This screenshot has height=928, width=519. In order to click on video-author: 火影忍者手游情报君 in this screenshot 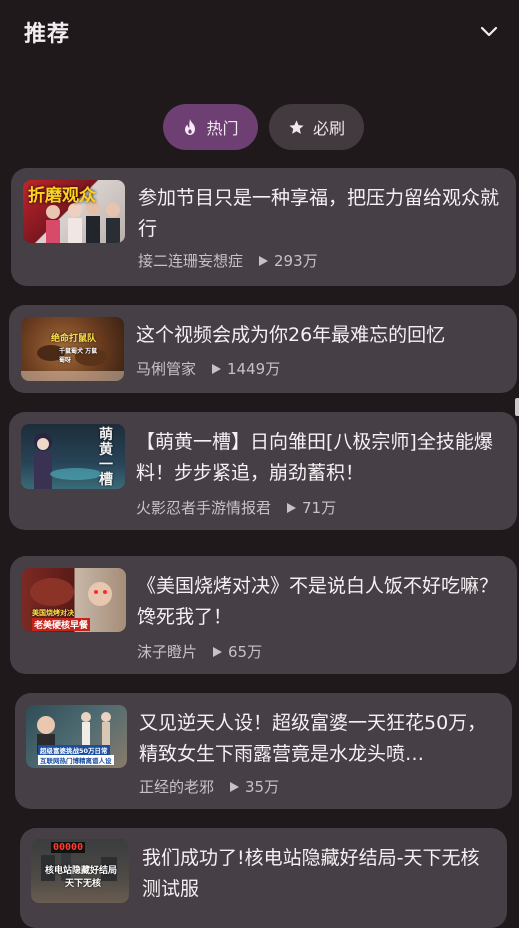, I will do `click(204, 508)`.